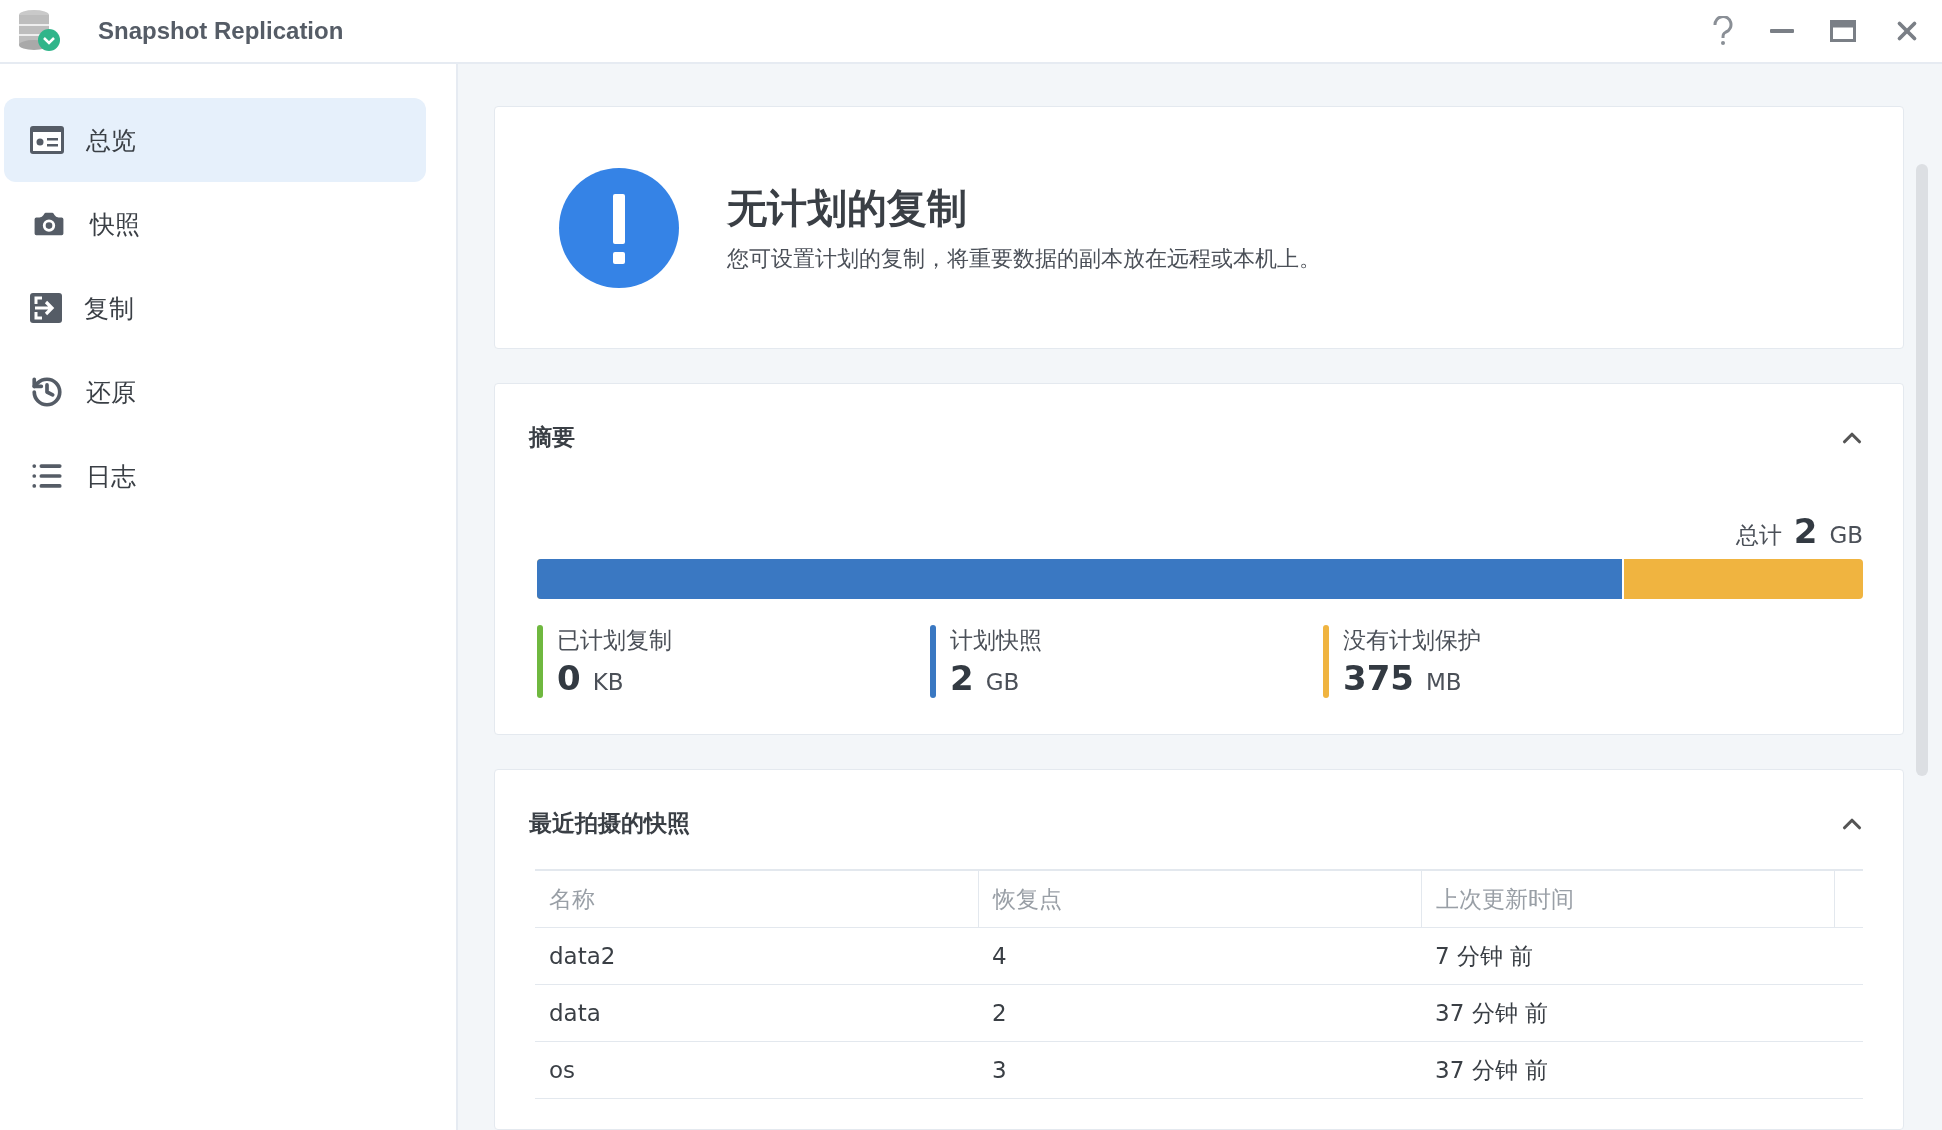 Image resolution: width=1942 pixels, height=1130 pixels. Describe the element at coordinates (847, 208) in the screenshot. I see `notice-title: 无计划的复制` at that location.